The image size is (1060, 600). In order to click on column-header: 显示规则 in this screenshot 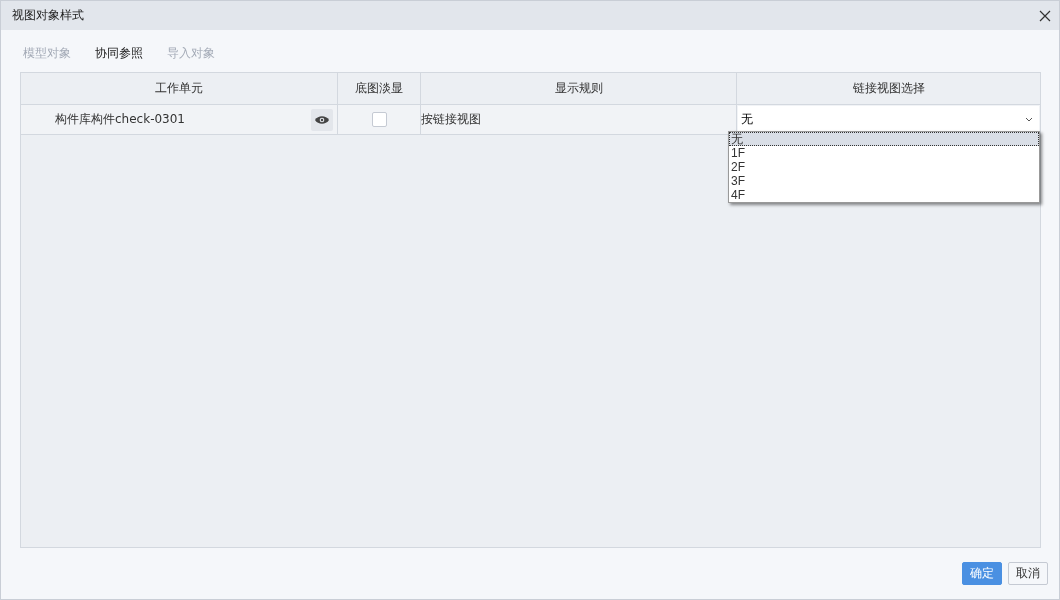, I will do `click(578, 89)`.